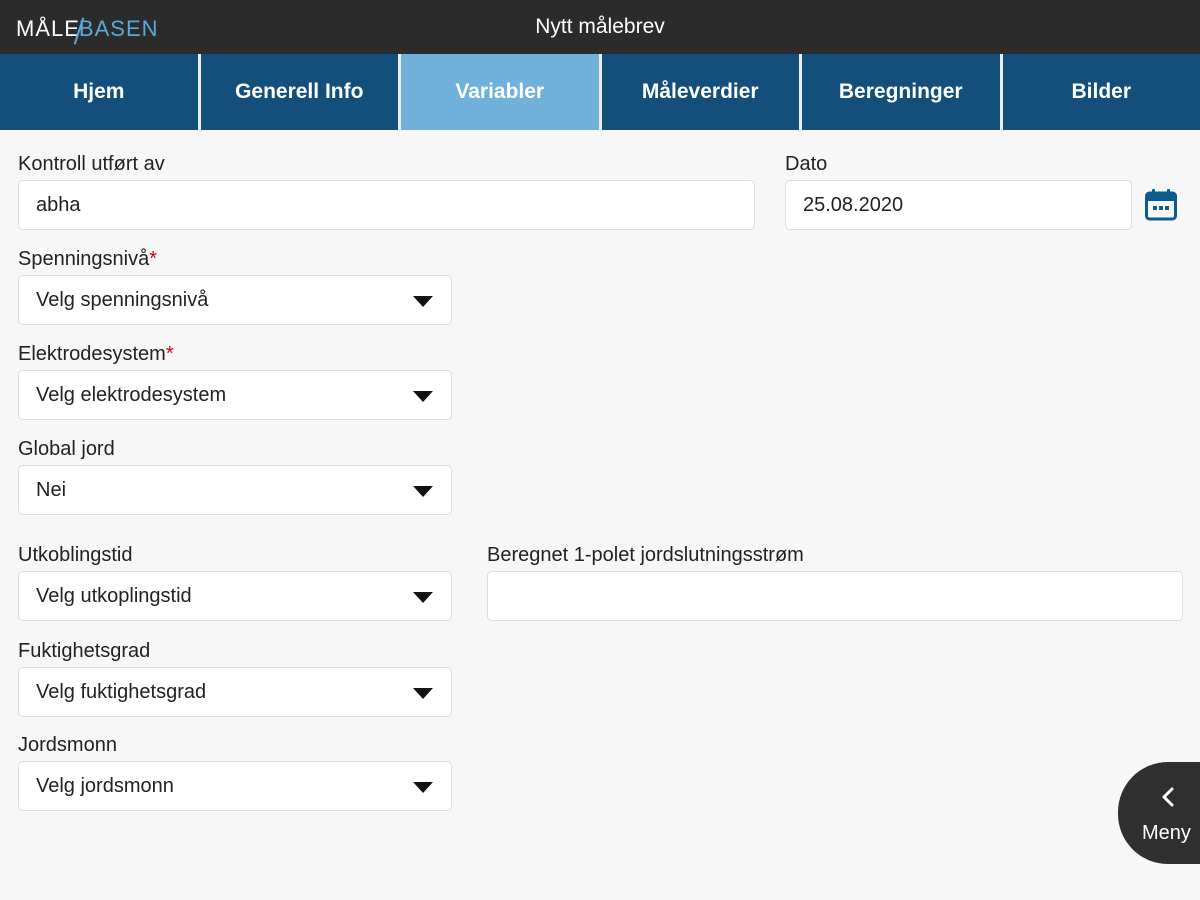 The height and width of the screenshot is (900, 1200). Describe the element at coordinates (645, 555) in the screenshot. I see `beregnet-label: Beregnet 1-polet jordslutningsstrøm` at that location.